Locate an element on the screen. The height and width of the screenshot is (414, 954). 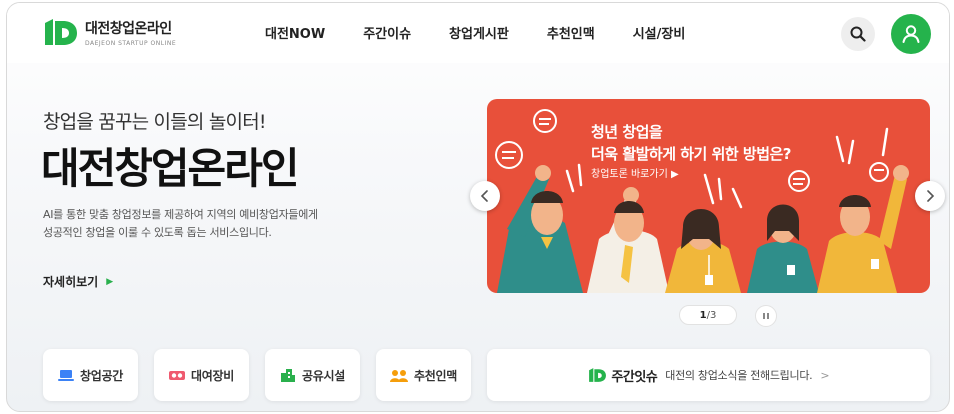
nav-facilities: 시설/장비 is located at coordinates (659, 32).